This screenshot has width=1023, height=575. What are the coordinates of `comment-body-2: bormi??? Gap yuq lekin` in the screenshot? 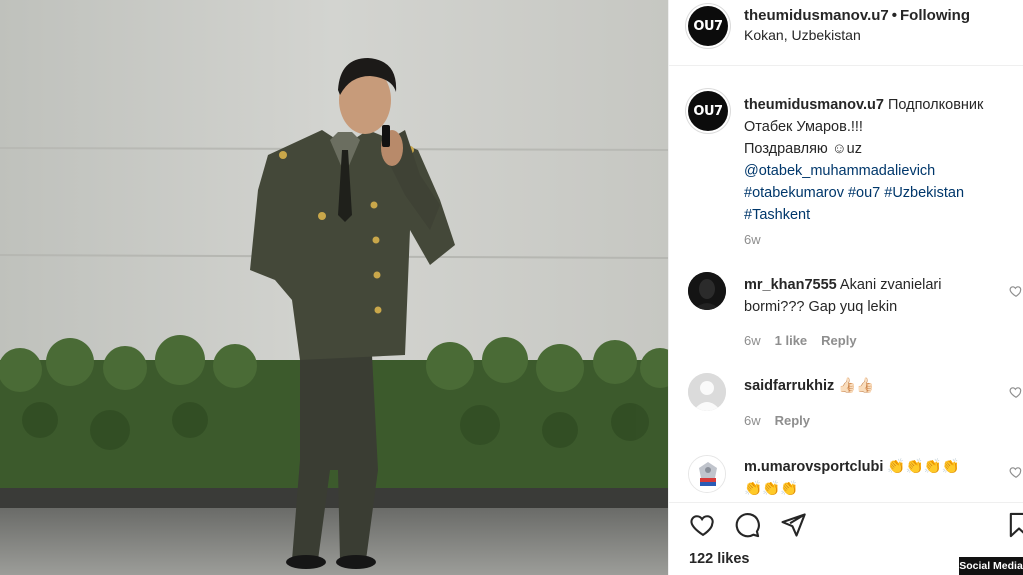 It's located at (821, 307).